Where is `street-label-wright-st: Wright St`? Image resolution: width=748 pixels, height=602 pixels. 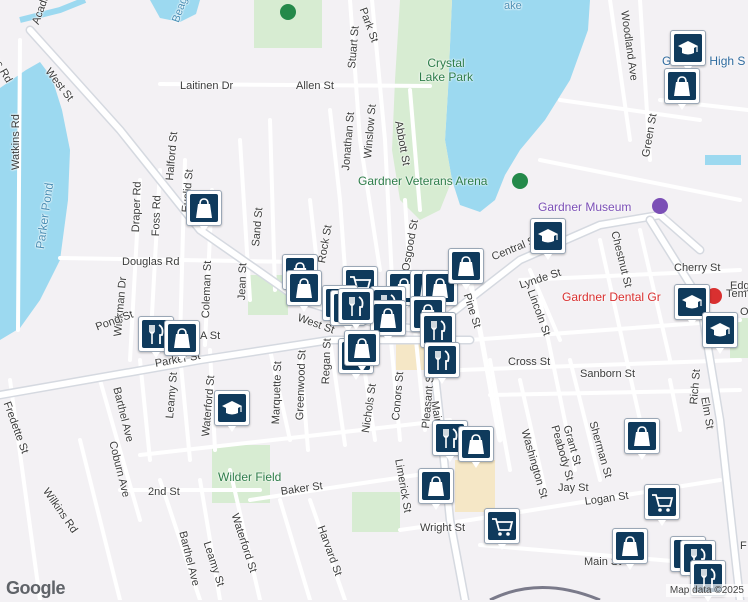 street-label-wright-st: Wright St is located at coordinates (443, 528).